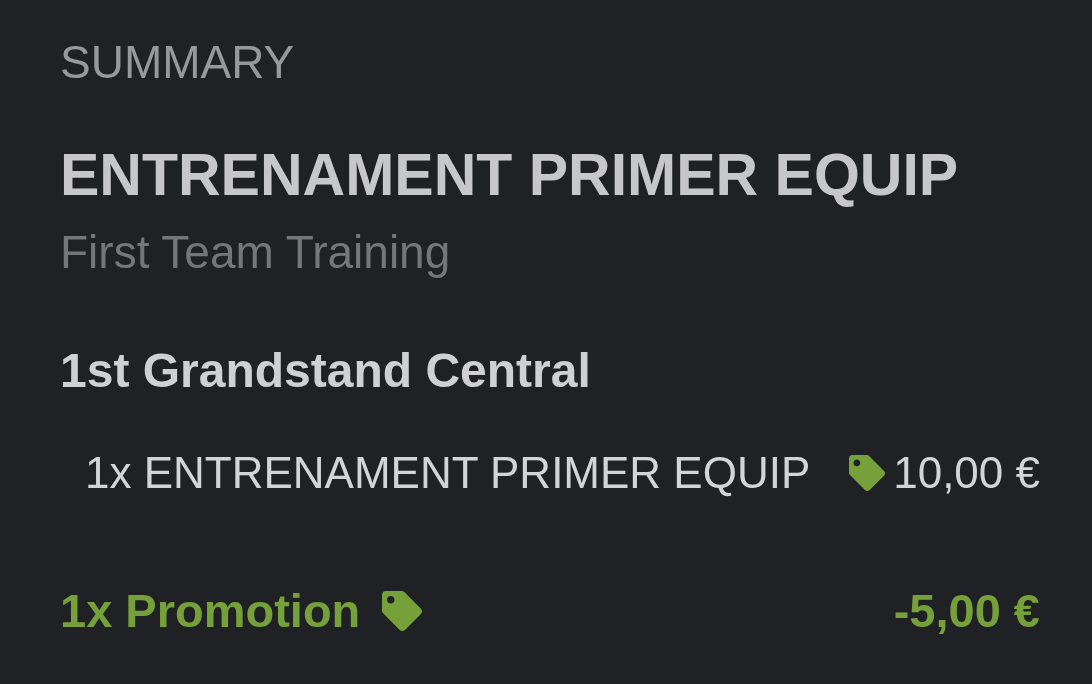 This screenshot has width=1092, height=684. Describe the element at coordinates (966, 611) in the screenshot. I see `promotion-amount: -5,00 €` at that location.